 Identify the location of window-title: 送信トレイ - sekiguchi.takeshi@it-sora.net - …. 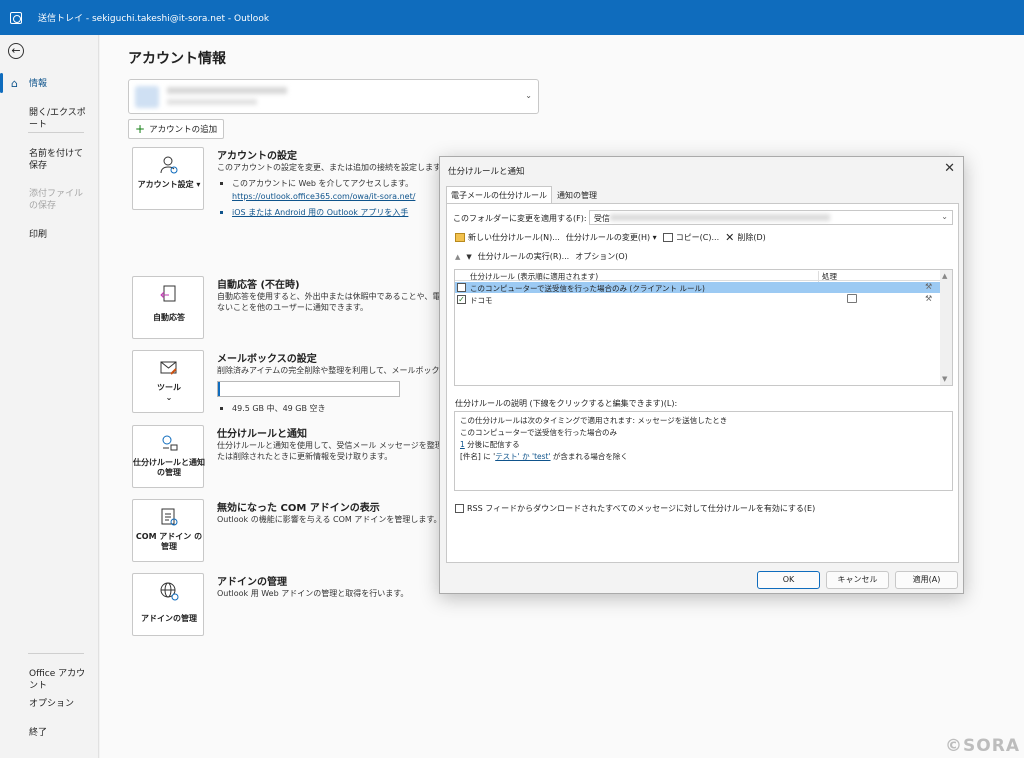
(154, 19).